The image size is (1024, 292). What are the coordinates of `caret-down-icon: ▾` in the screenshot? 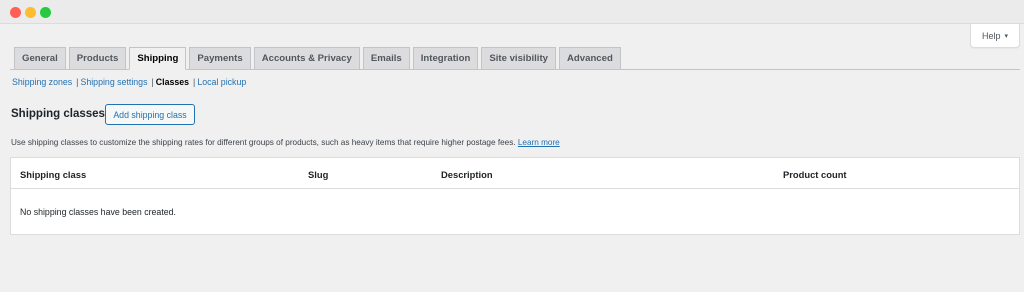 It's located at (1006, 36).